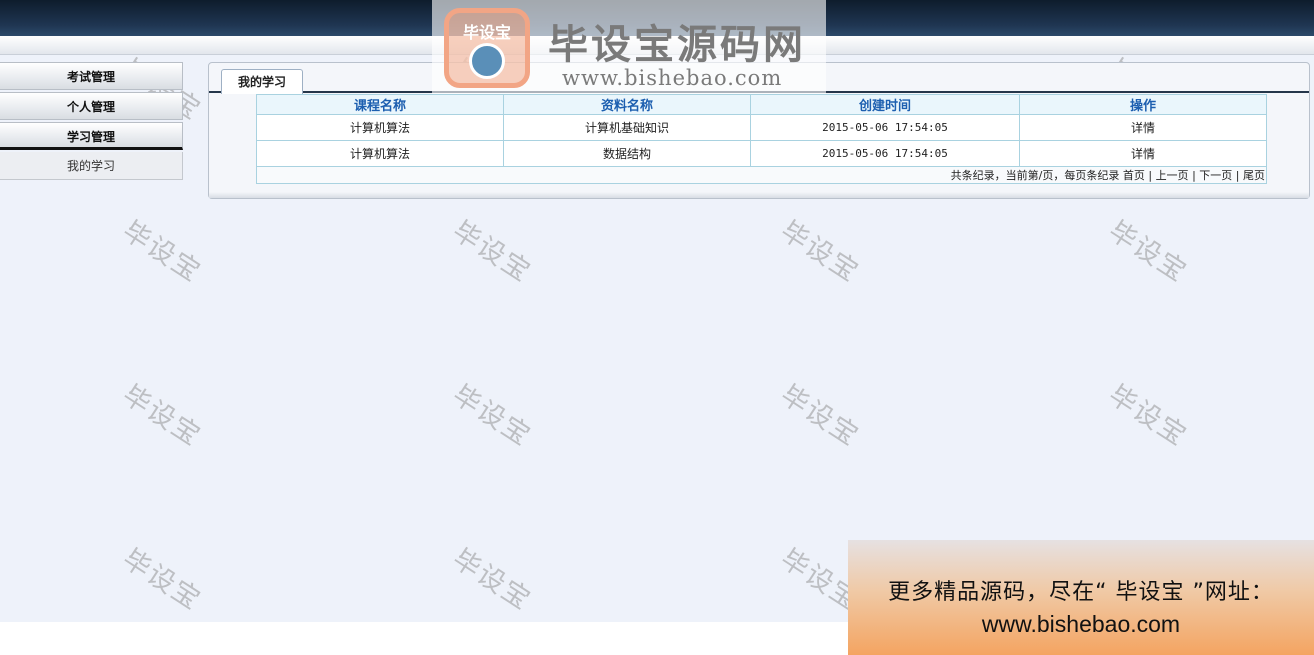 Image resolution: width=1314 pixels, height=655 pixels. What do you see at coordinates (677, 45) in the screenshot?
I see `logo-title: 毕设宝源码网` at bounding box center [677, 45].